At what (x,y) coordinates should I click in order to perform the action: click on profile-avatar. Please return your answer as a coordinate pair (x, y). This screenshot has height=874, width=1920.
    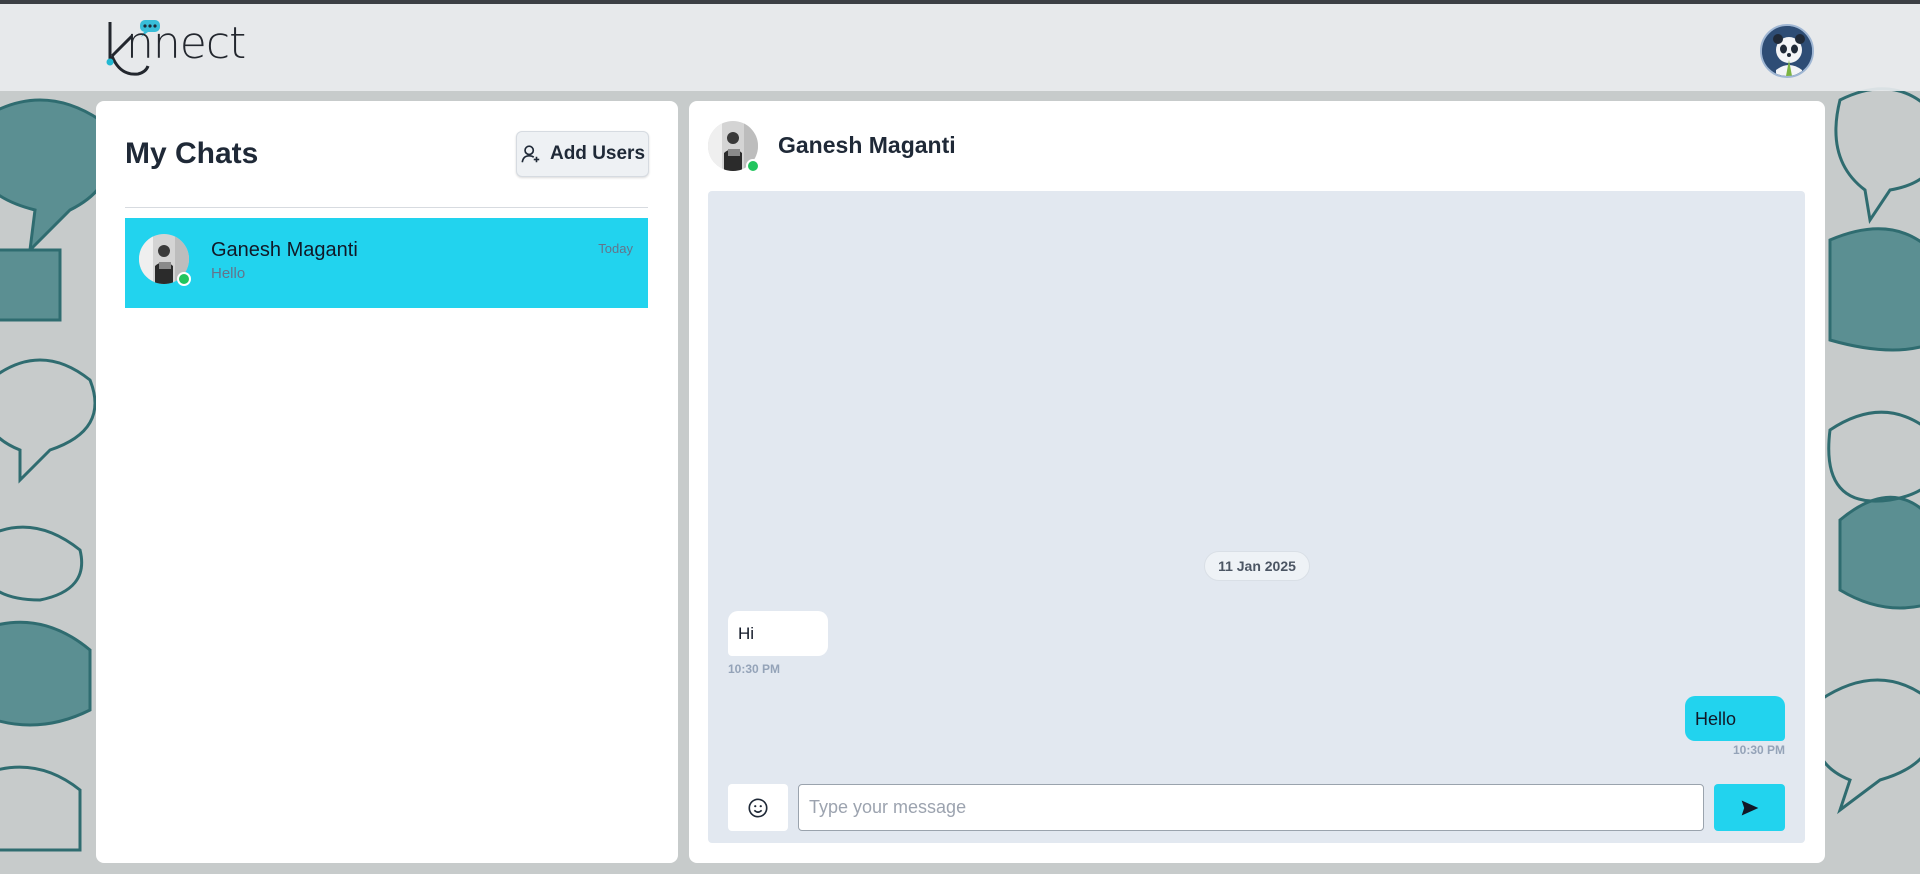
    Looking at the image, I should click on (1787, 51).